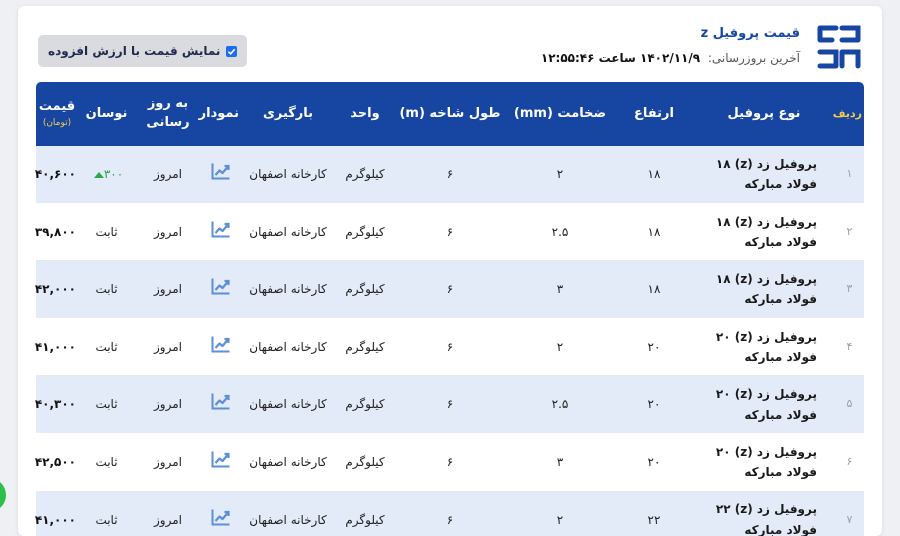 This screenshot has width=900, height=536. I want to click on vat-label: نمایش قیمت با ارزش افزوده, so click(134, 51).